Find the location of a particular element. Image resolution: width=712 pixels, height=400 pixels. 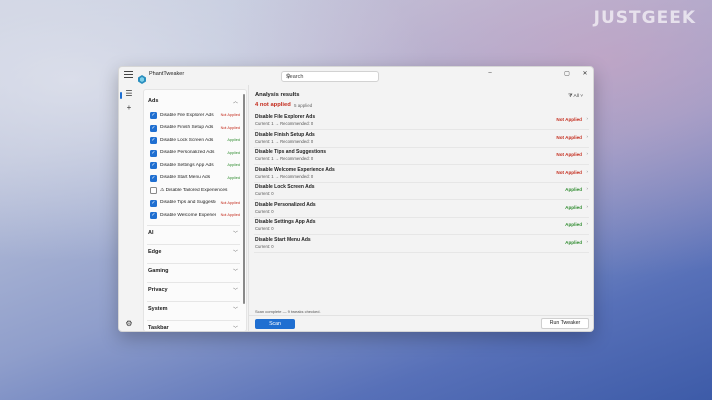

minimize-icon: – is located at coordinates (490, 73).